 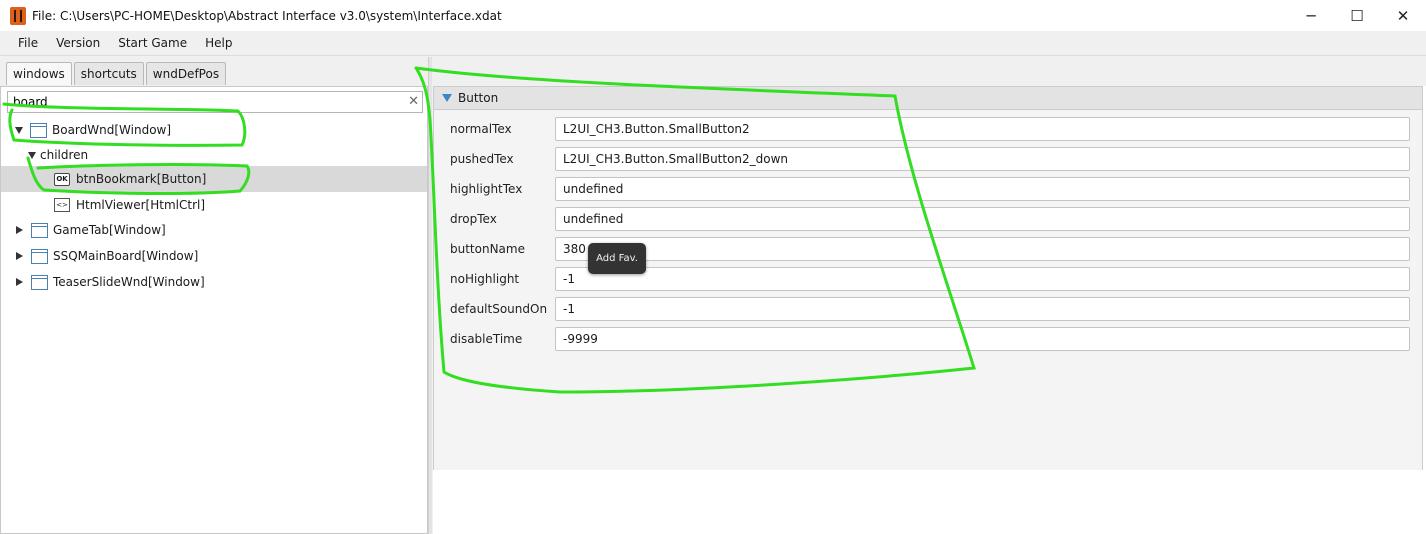 What do you see at coordinates (141, 179) in the screenshot?
I see `tree-item-label: btnBookmark[Button]` at bounding box center [141, 179].